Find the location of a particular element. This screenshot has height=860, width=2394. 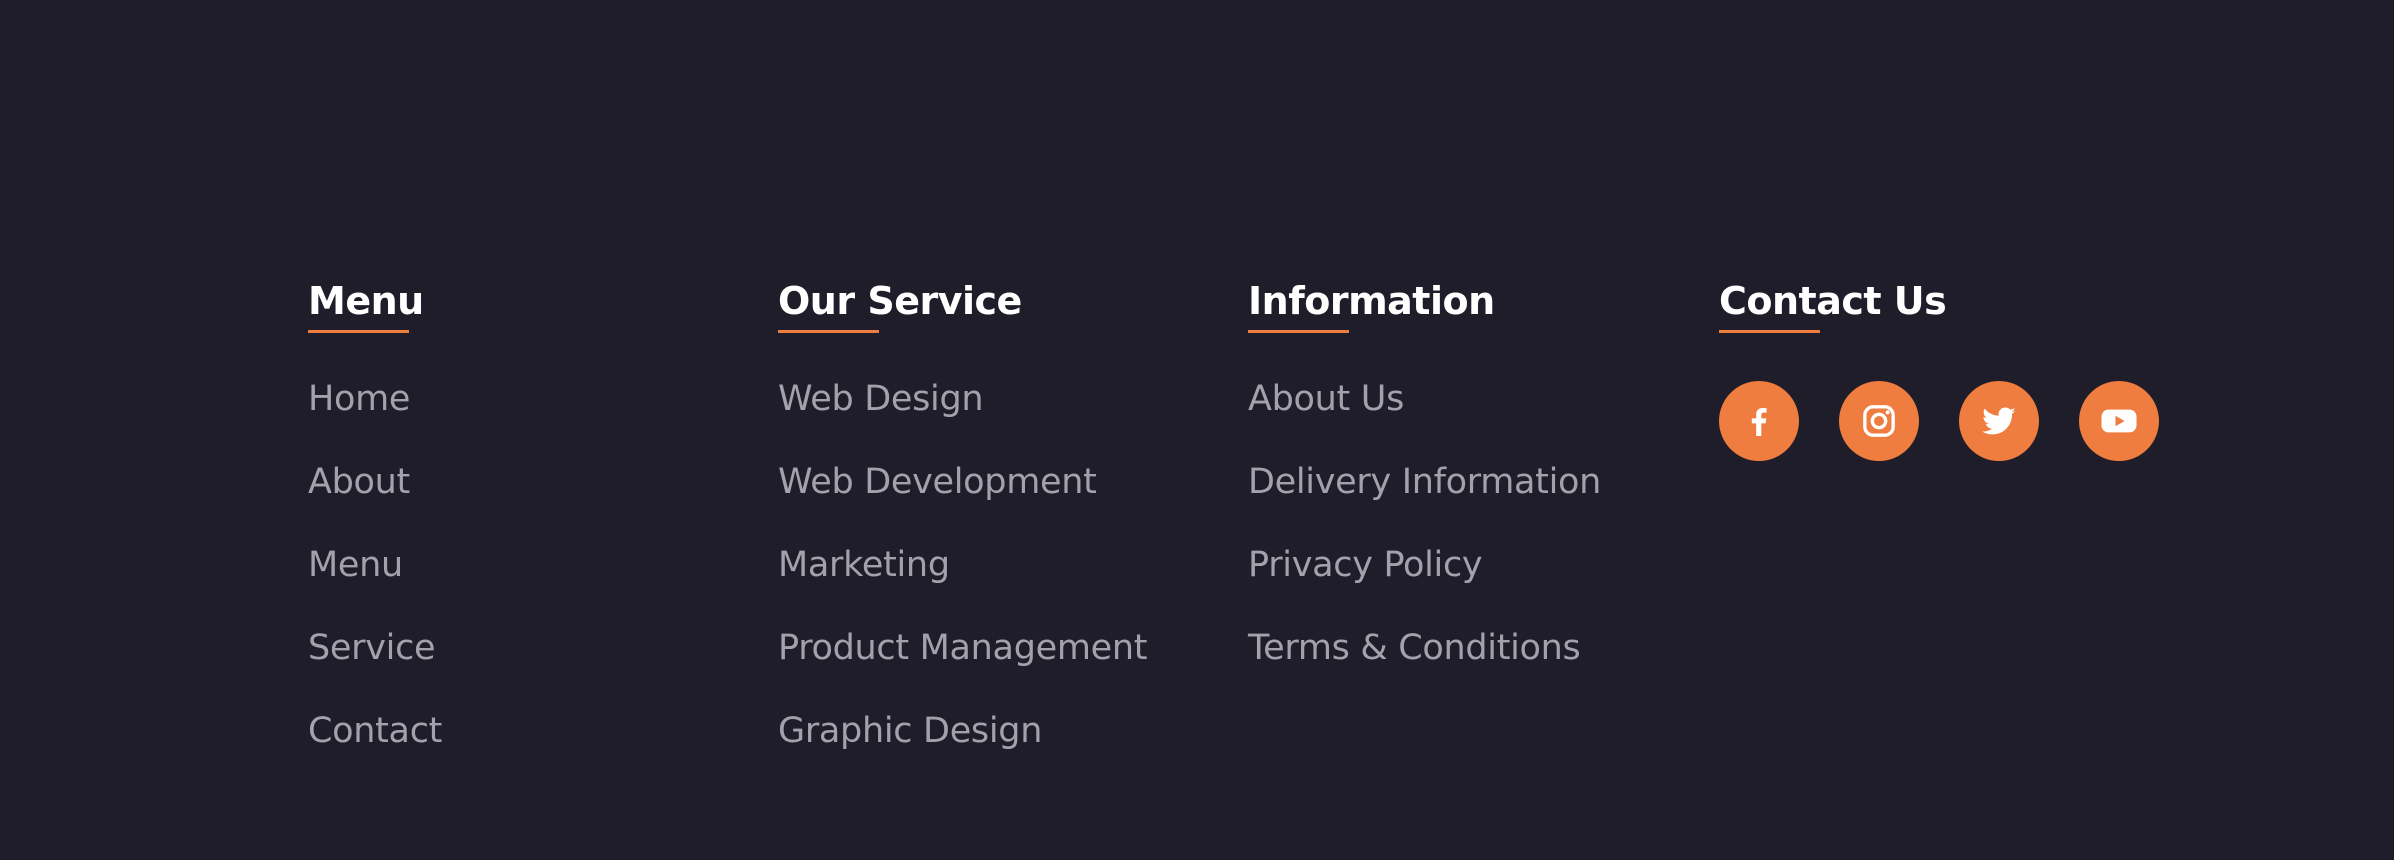

facebook-button is located at coordinates (1759, 421).